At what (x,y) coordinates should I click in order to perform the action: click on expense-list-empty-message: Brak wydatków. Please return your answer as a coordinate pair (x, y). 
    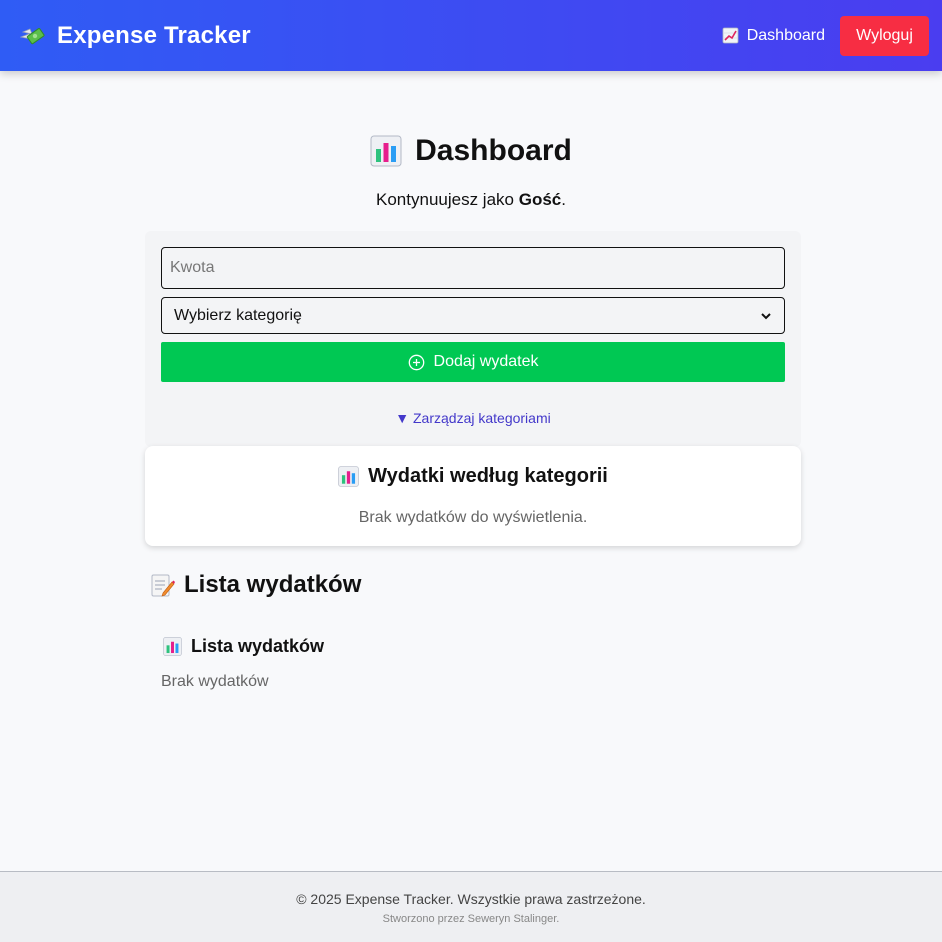
    Looking at the image, I should click on (215, 681).